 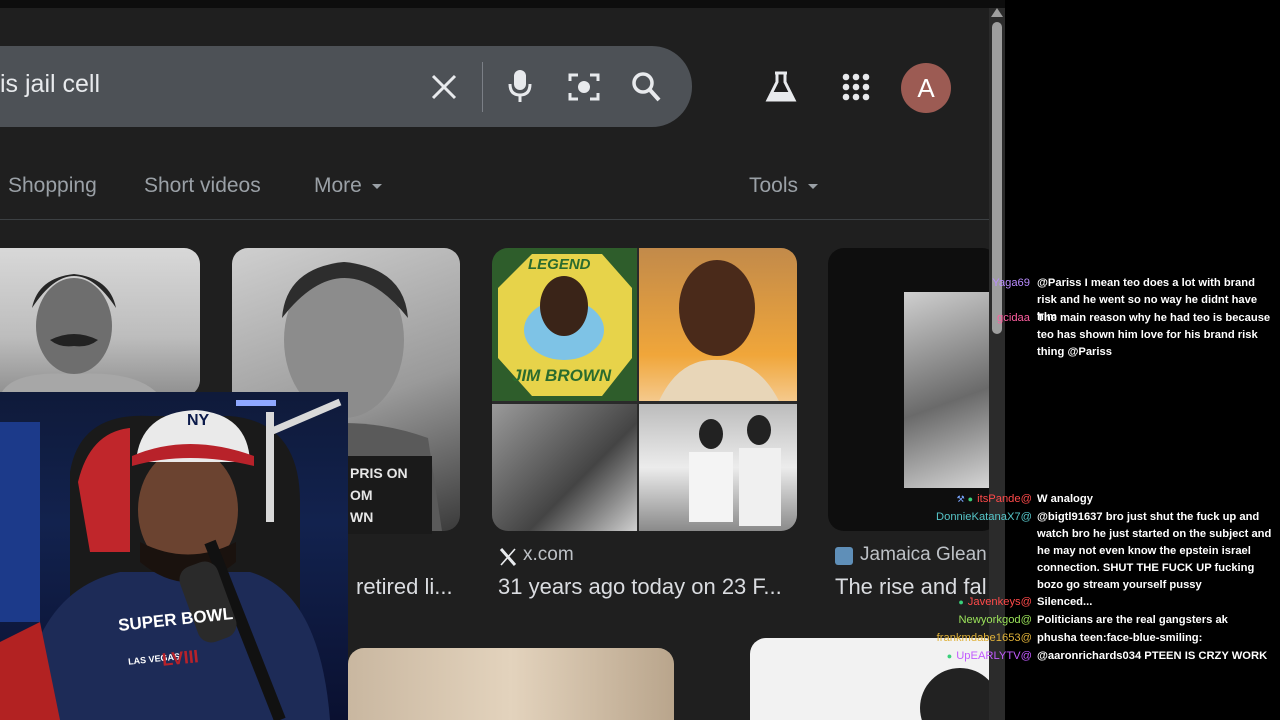 What do you see at coordinates (361, 495) in the screenshot?
I see `placard-line-2: OM` at bounding box center [361, 495].